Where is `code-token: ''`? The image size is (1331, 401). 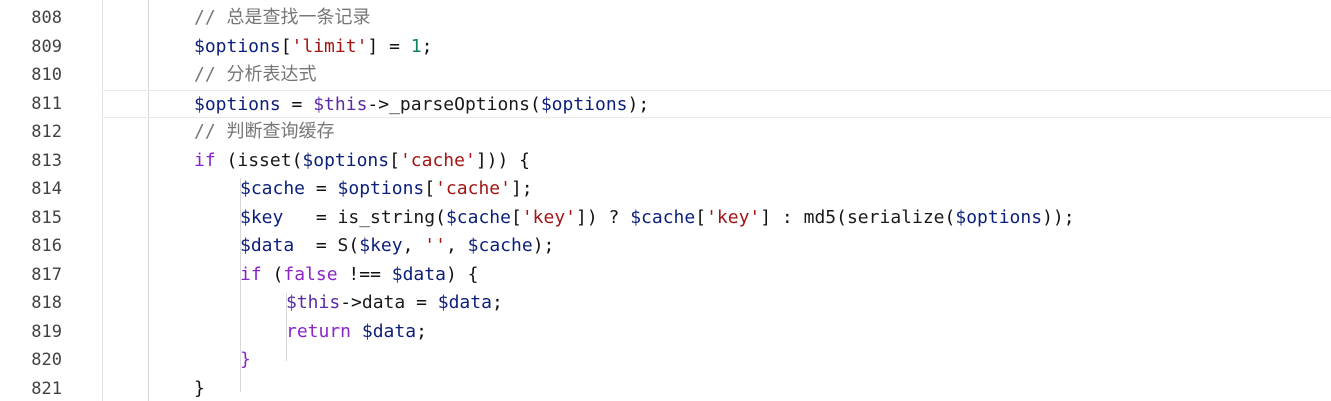
code-token: '' is located at coordinates (435, 245).